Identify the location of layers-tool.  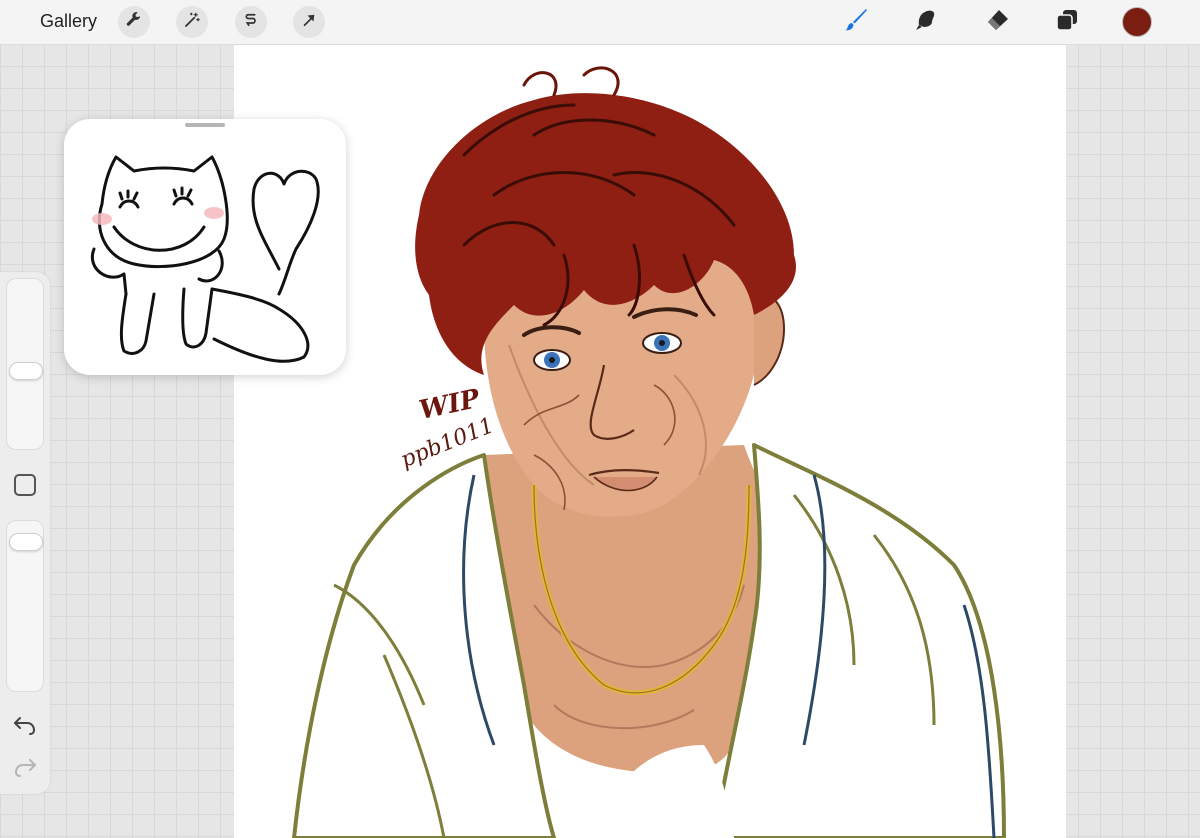
(1067, 22).